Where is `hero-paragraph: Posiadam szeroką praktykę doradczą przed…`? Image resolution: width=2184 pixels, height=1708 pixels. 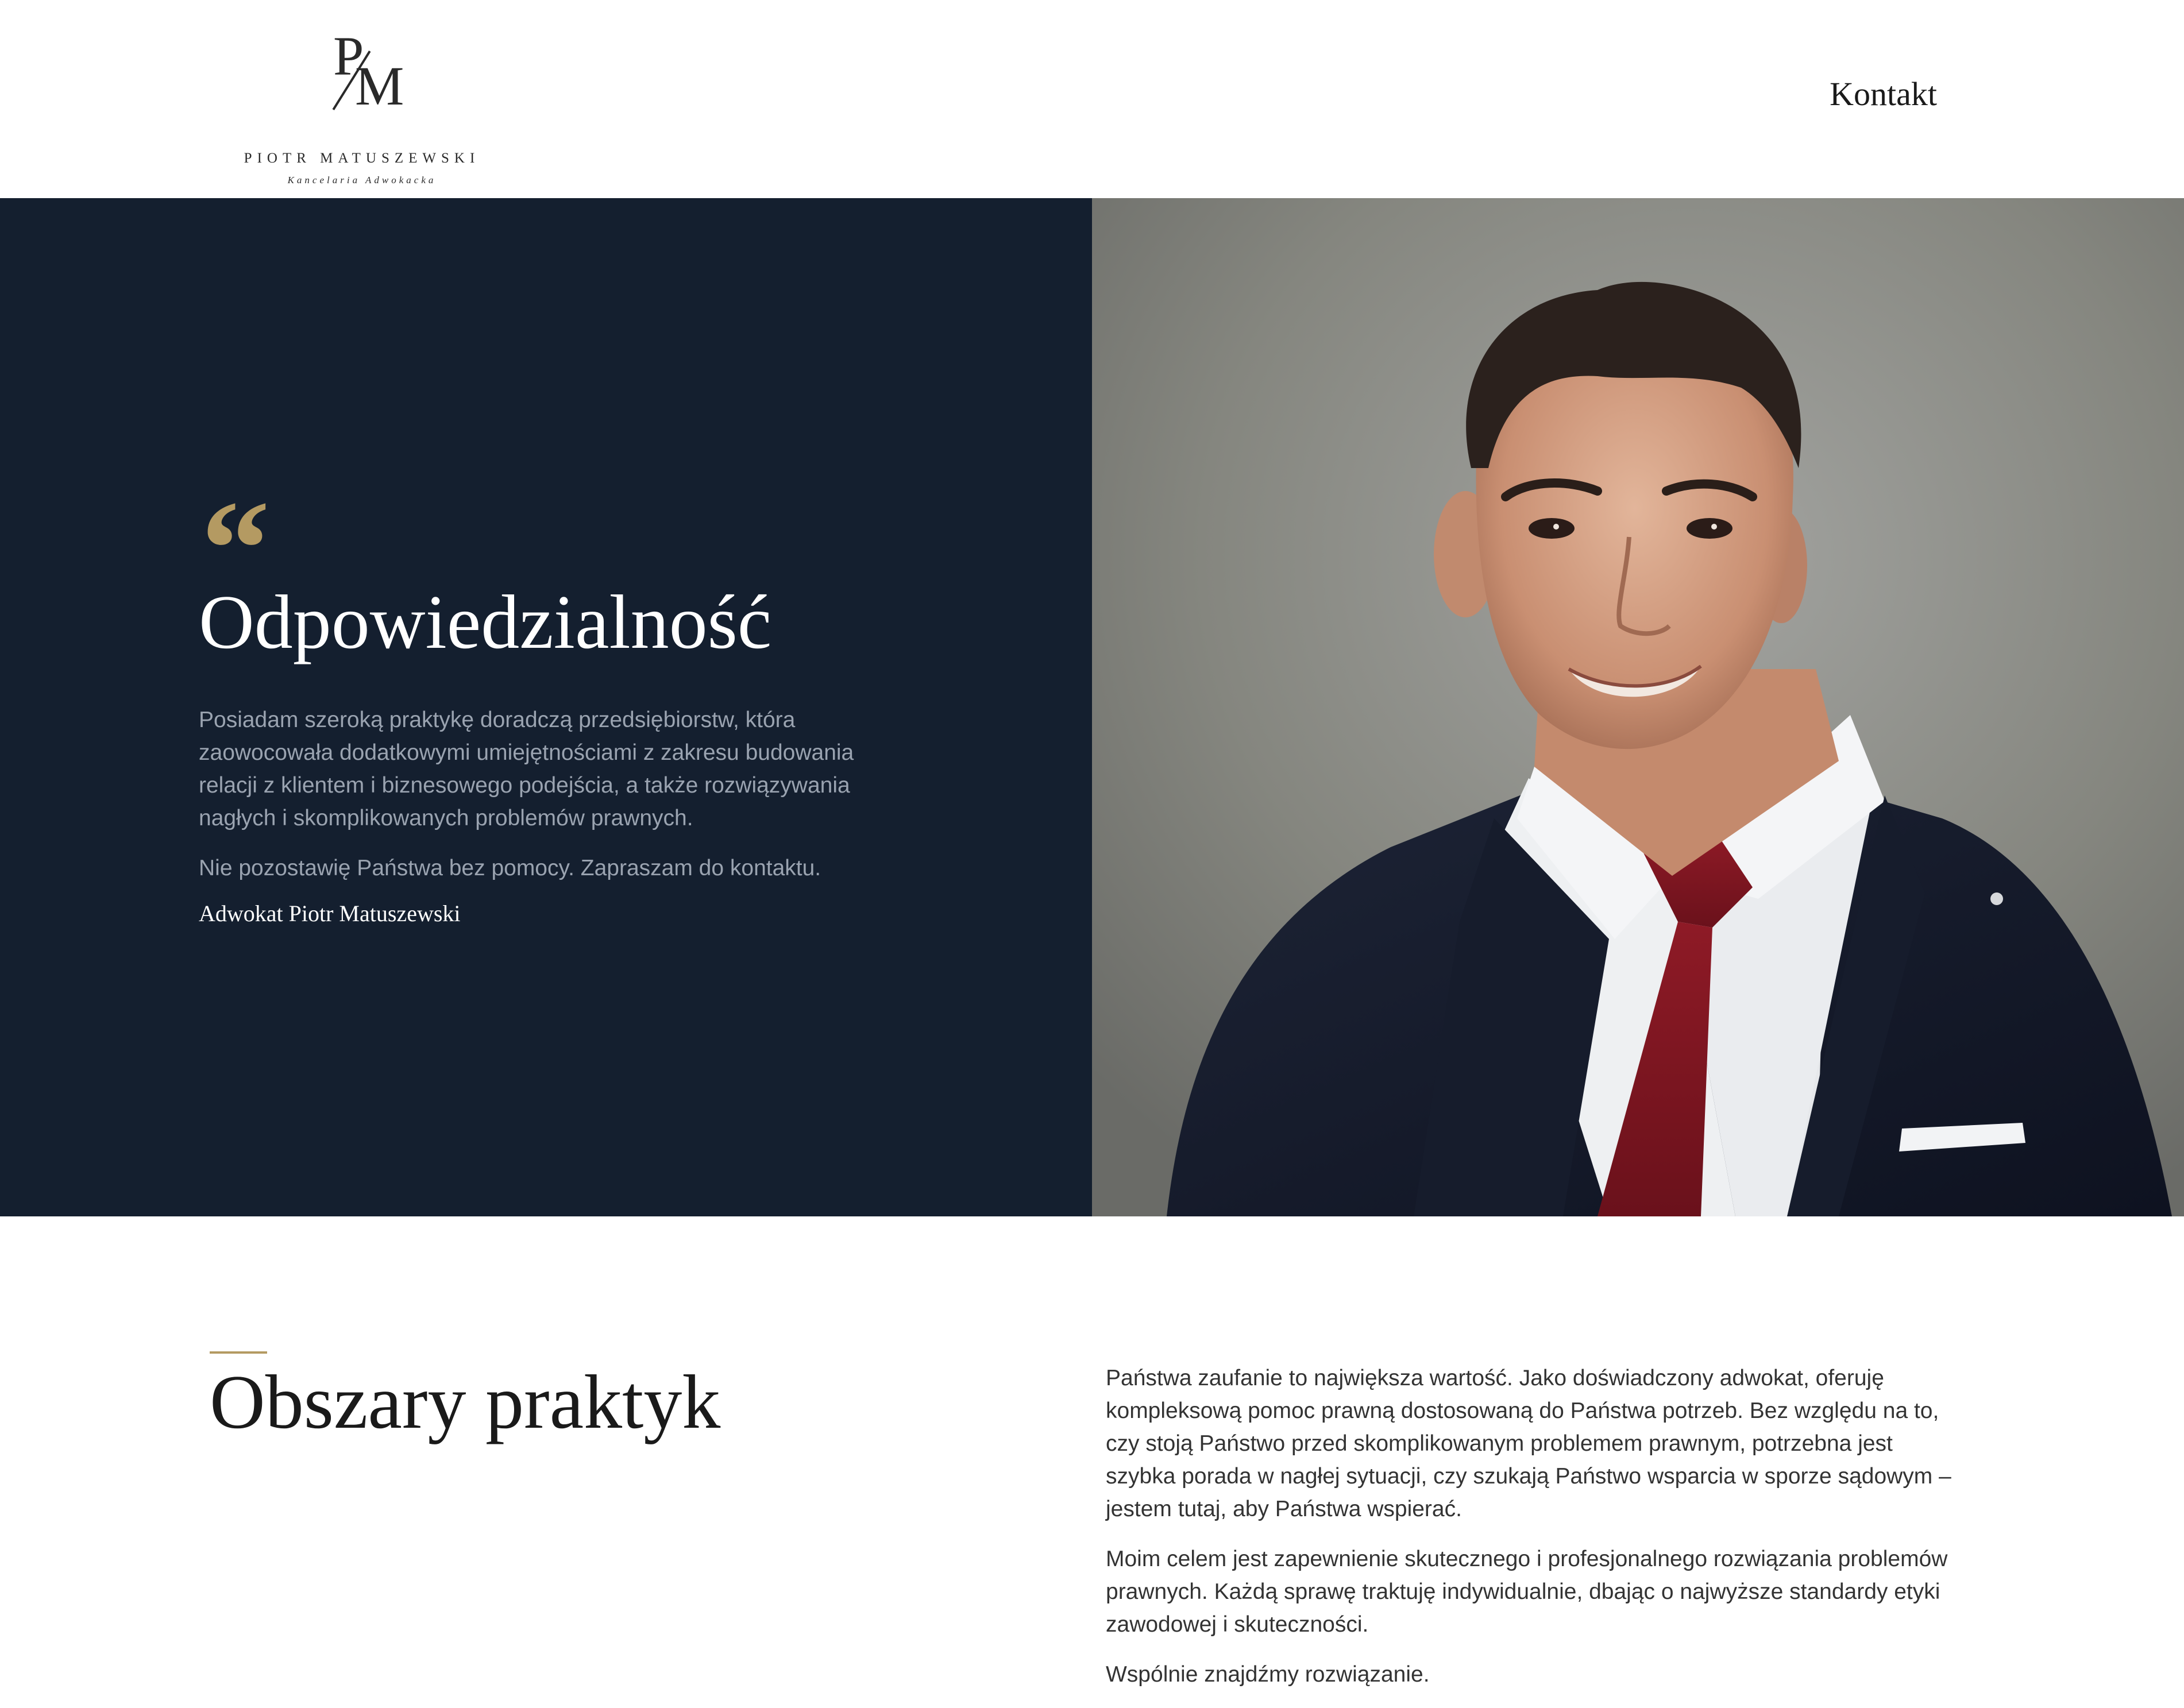
hero-paragraph: Posiadam szeroką praktykę doradczą przed… is located at coordinates (526, 769).